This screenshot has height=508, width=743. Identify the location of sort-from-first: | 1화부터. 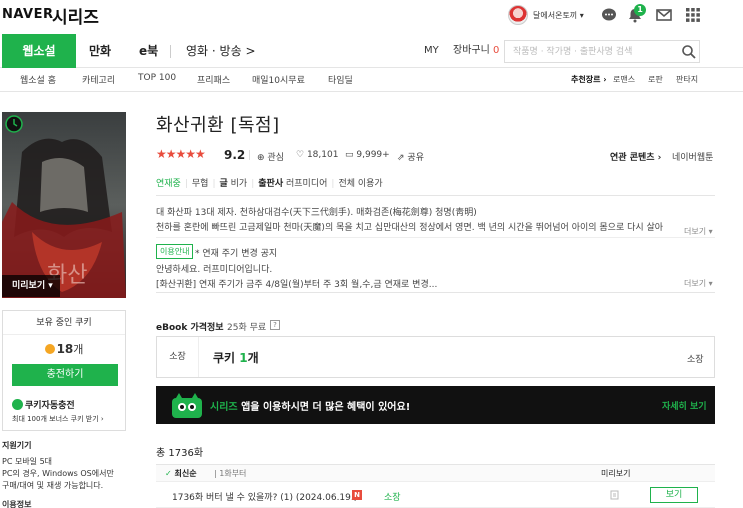
(230, 473).